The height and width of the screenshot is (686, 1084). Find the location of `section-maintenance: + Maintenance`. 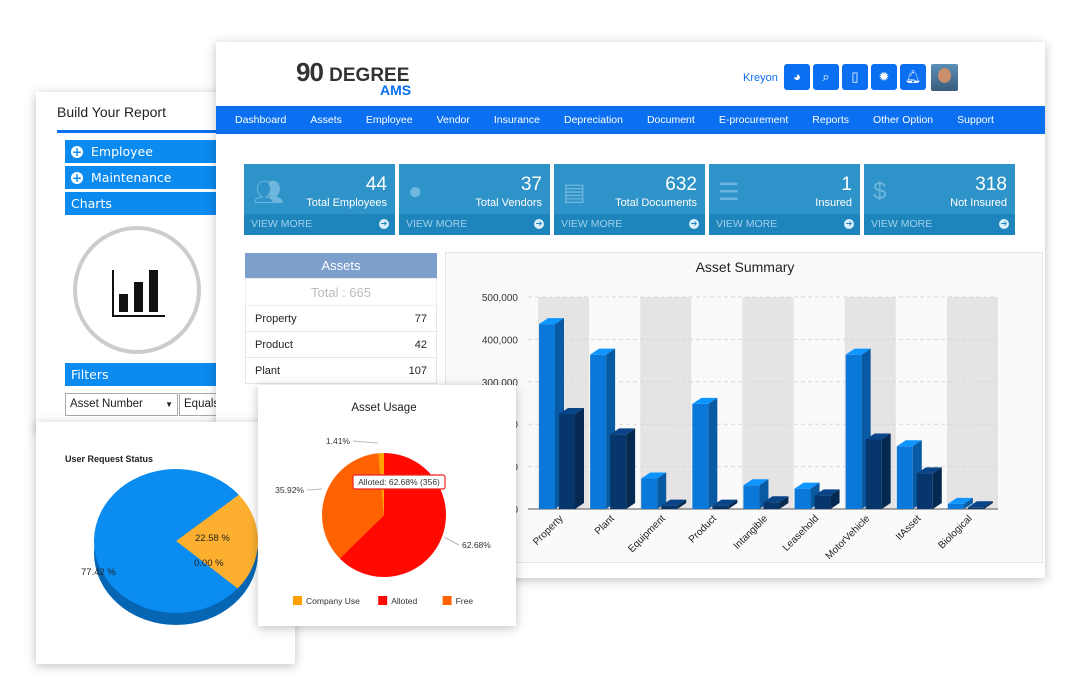

section-maintenance: + Maintenance is located at coordinates (145, 177).